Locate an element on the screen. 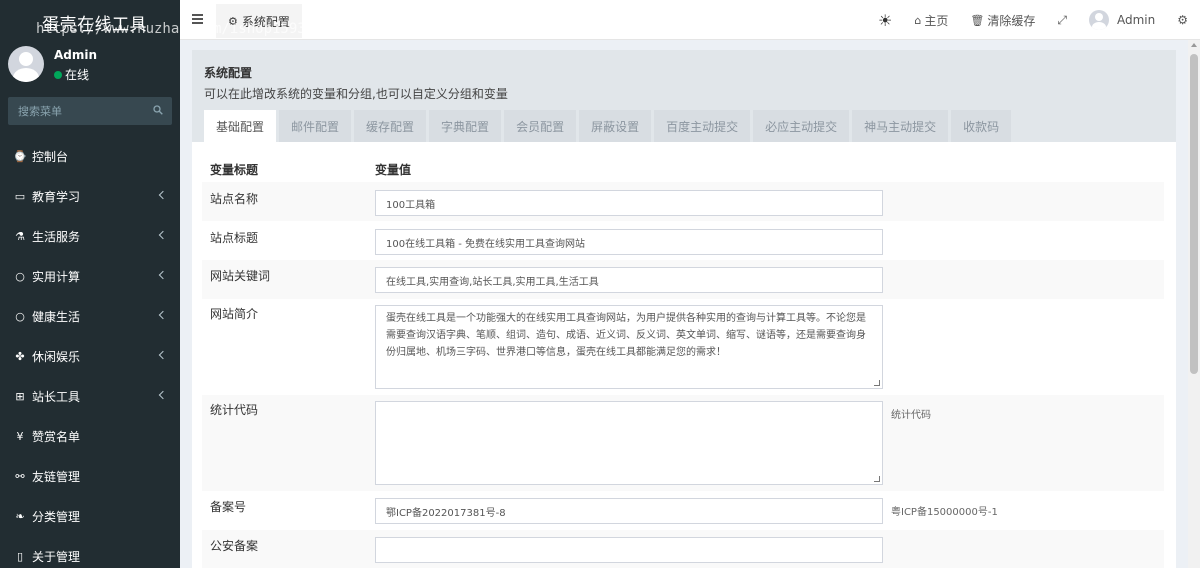 The image size is (1200, 568). clear-cache-label: 清除缓存 is located at coordinates (1011, 20).